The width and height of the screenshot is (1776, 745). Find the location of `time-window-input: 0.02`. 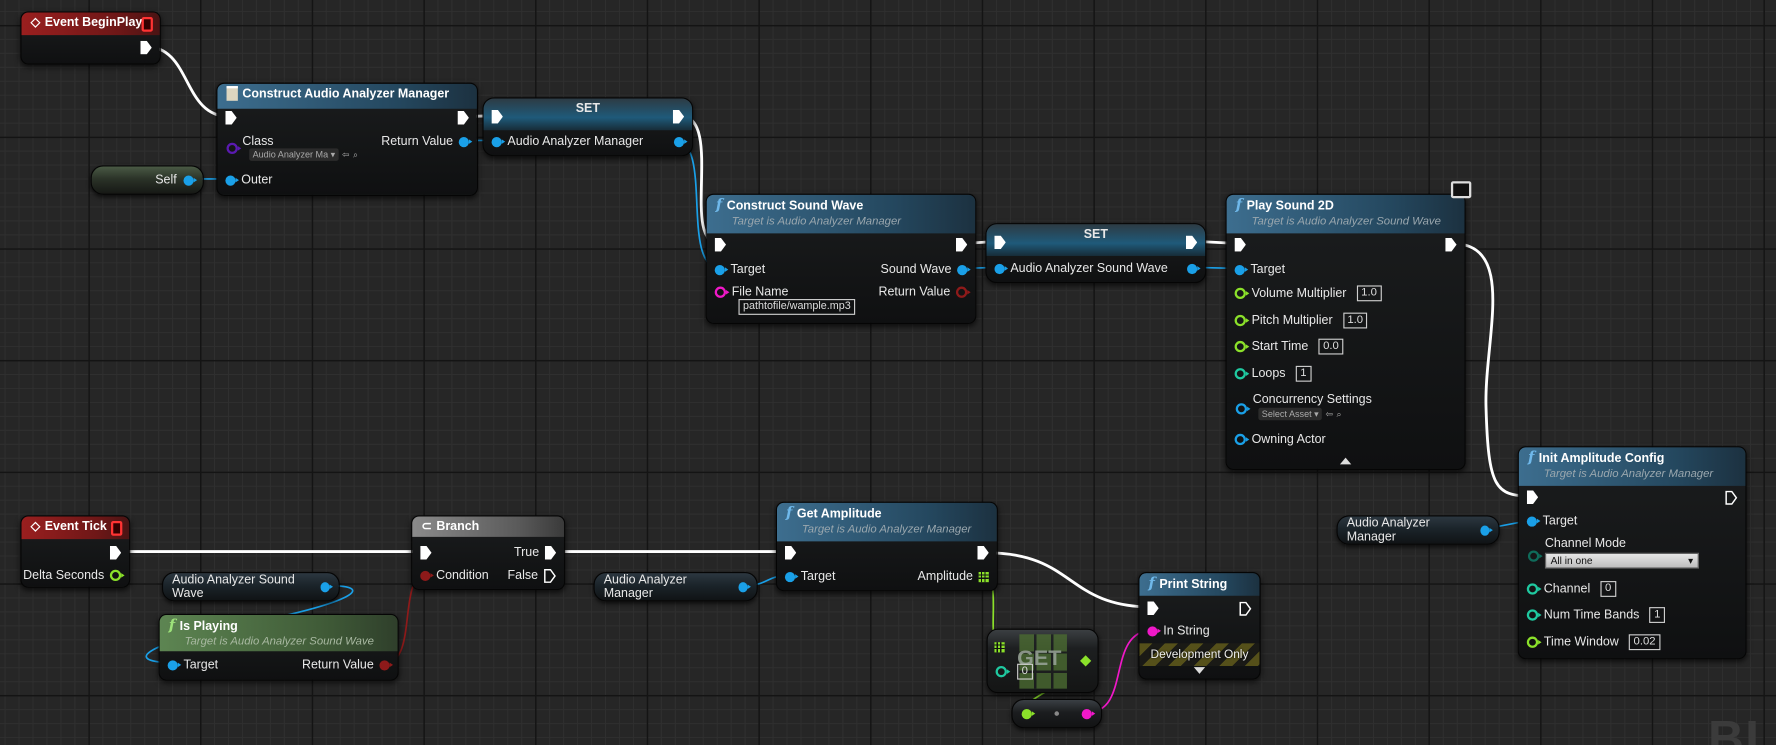

time-window-input: 0.02 is located at coordinates (1644, 642).